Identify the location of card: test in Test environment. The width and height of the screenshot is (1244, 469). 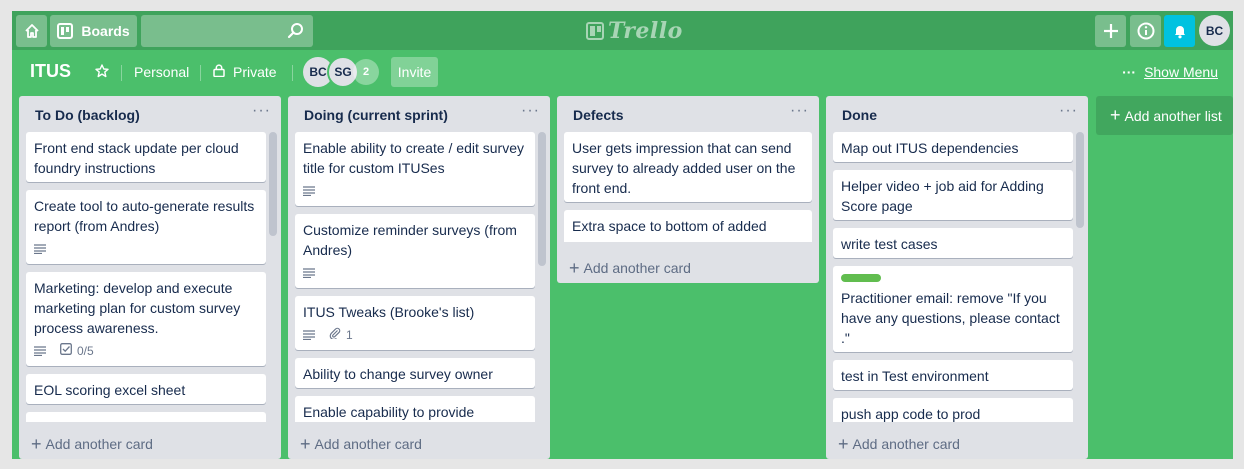
(953, 375).